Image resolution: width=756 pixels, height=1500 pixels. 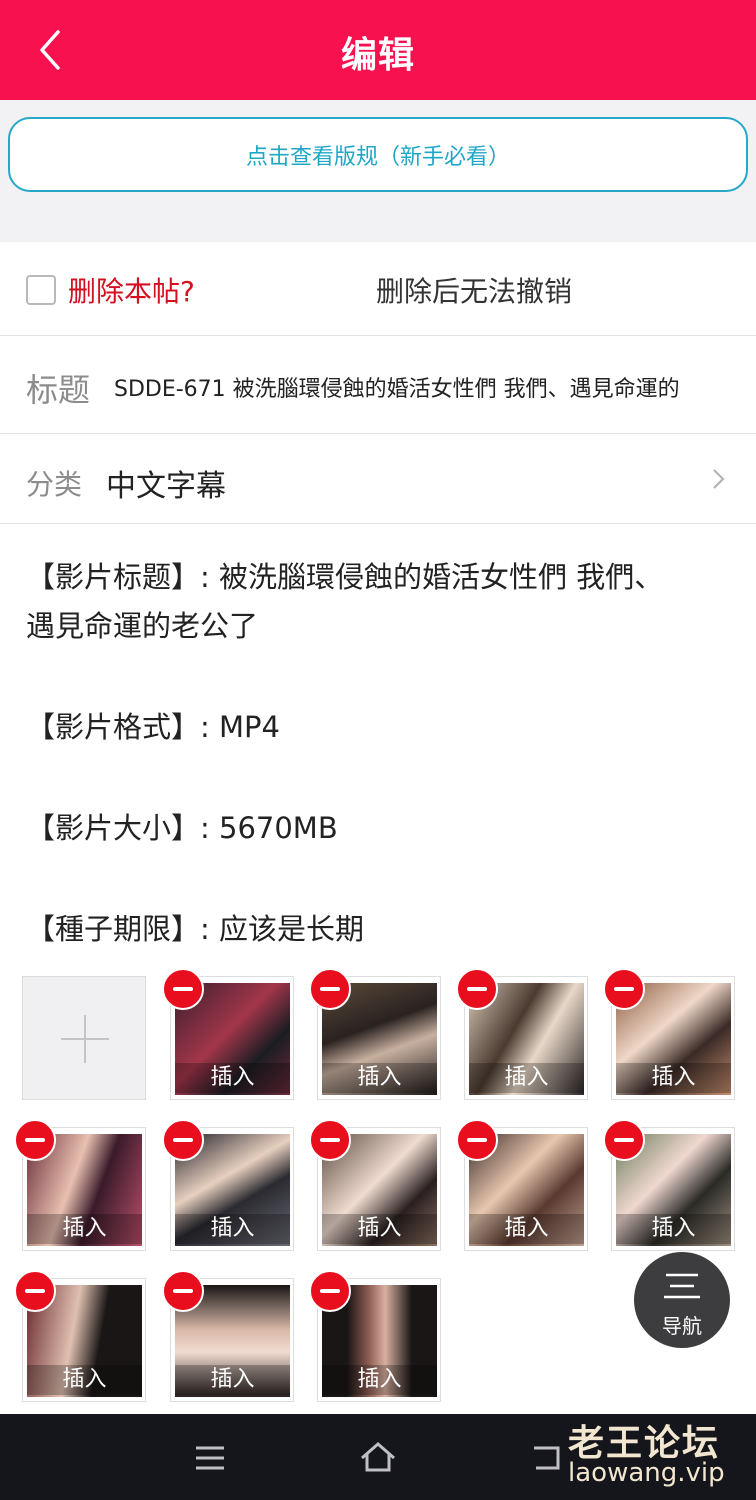 What do you see at coordinates (646, 1473) in the screenshot?
I see `watermark-url: laowang.vip` at bounding box center [646, 1473].